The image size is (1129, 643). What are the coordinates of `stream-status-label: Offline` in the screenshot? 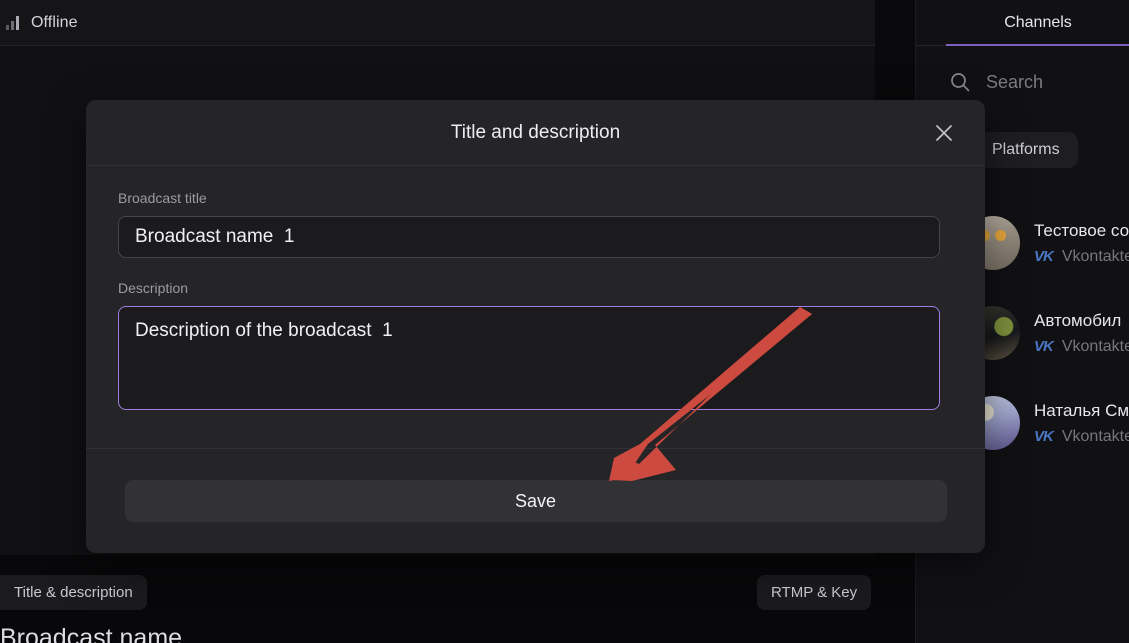 It's located at (54, 22).